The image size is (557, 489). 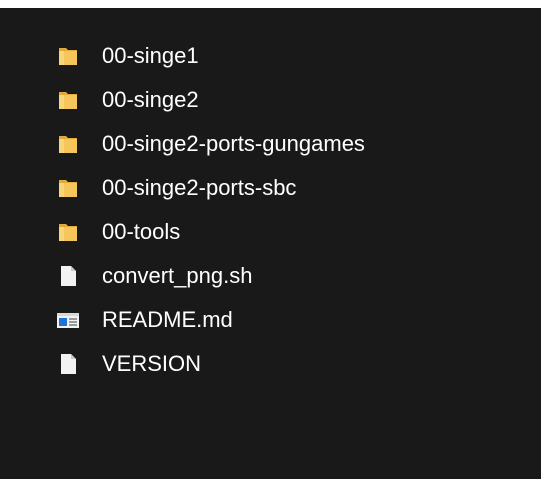 I want to click on list-item-00-singe2-ports-sbc: 00-singe2-ports-sbc, so click(x=210, y=188).